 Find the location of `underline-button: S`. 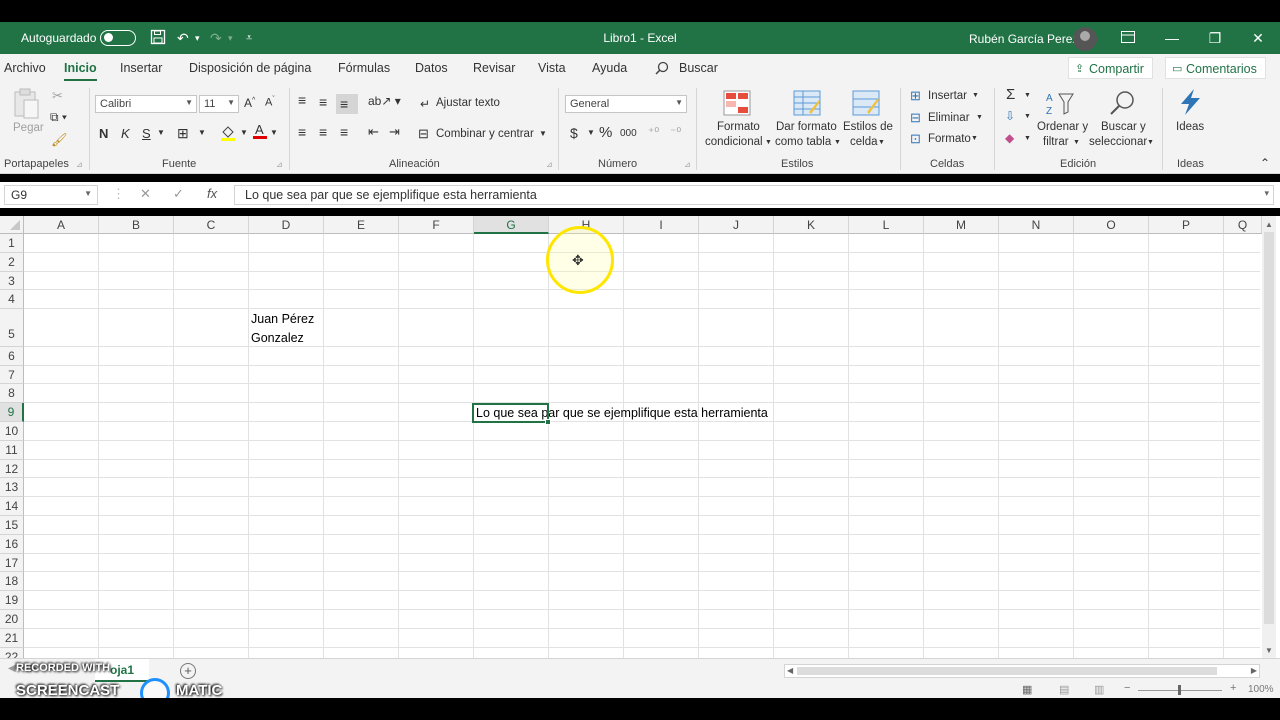

underline-button: S is located at coordinates (146, 133).